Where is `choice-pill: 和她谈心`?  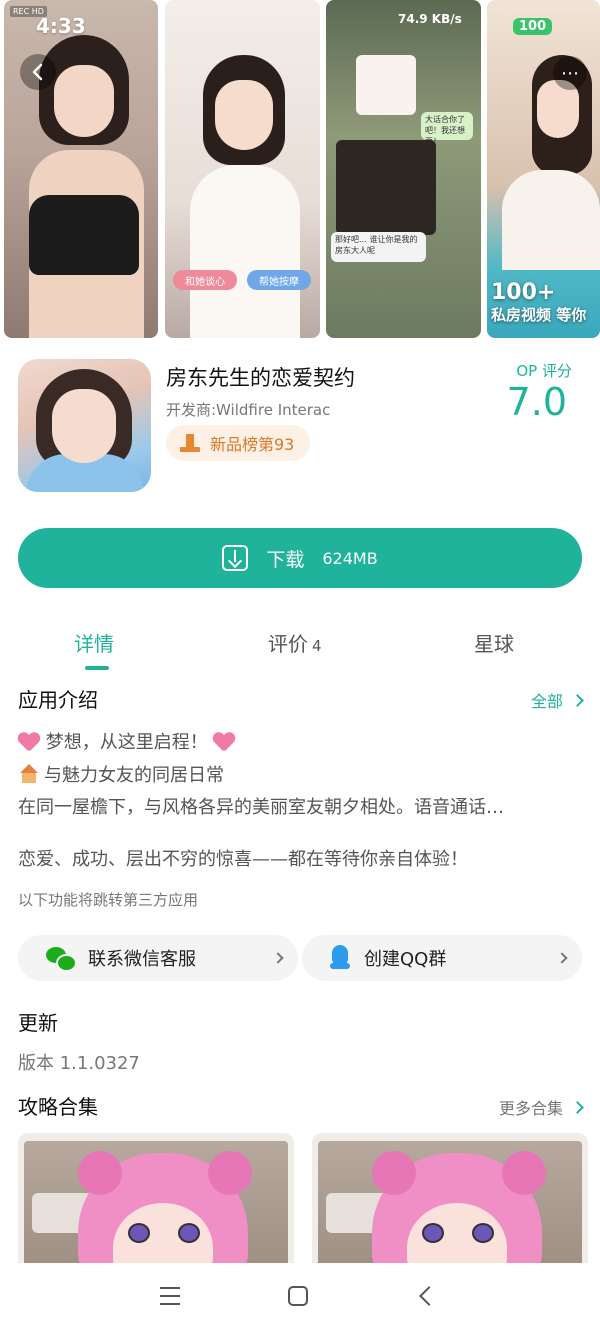 choice-pill: 和她谈心 is located at coordinates (205, 280).